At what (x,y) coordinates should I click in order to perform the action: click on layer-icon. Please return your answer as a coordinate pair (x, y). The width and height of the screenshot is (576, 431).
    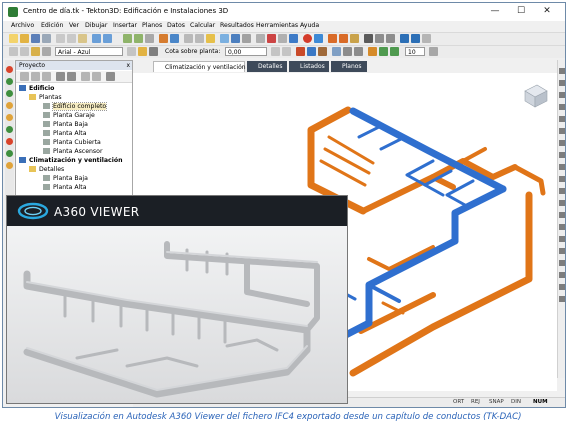
    Looking at the image, I should click on (163, 38).